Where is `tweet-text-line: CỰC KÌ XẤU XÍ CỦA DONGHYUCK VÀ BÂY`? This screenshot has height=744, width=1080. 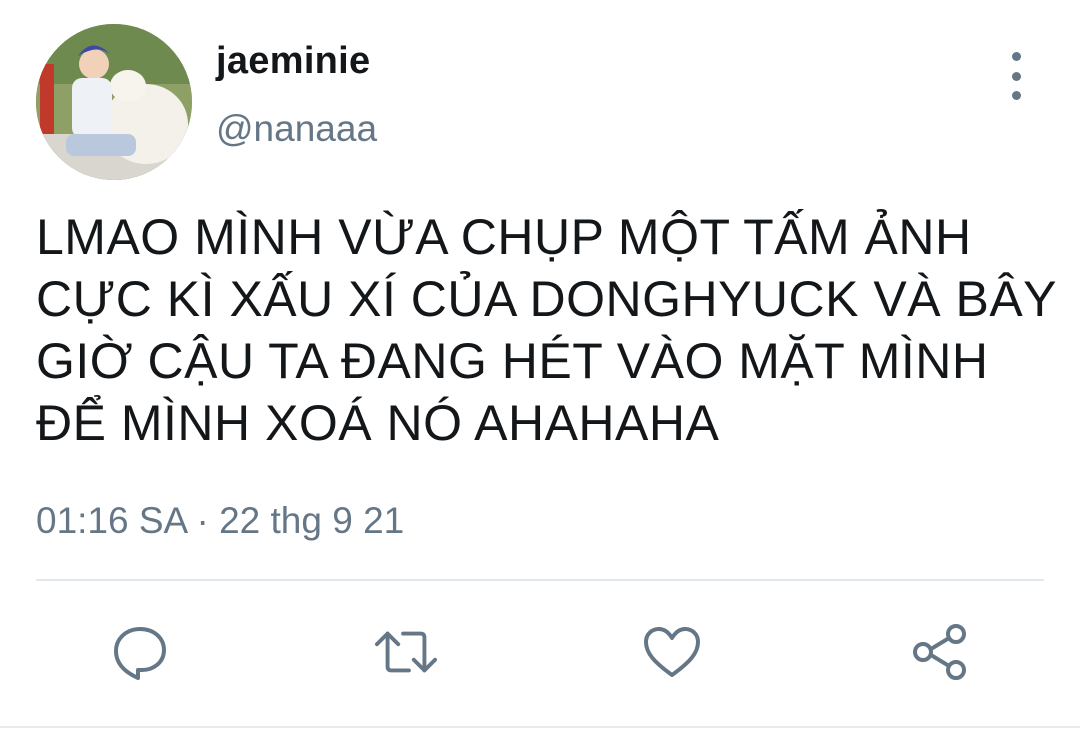
tweet-text-line: CỰC KÌ XẤU XÍ CỦA DONGHYUCK VÀ BÂY is located at coordinates (547, 299).